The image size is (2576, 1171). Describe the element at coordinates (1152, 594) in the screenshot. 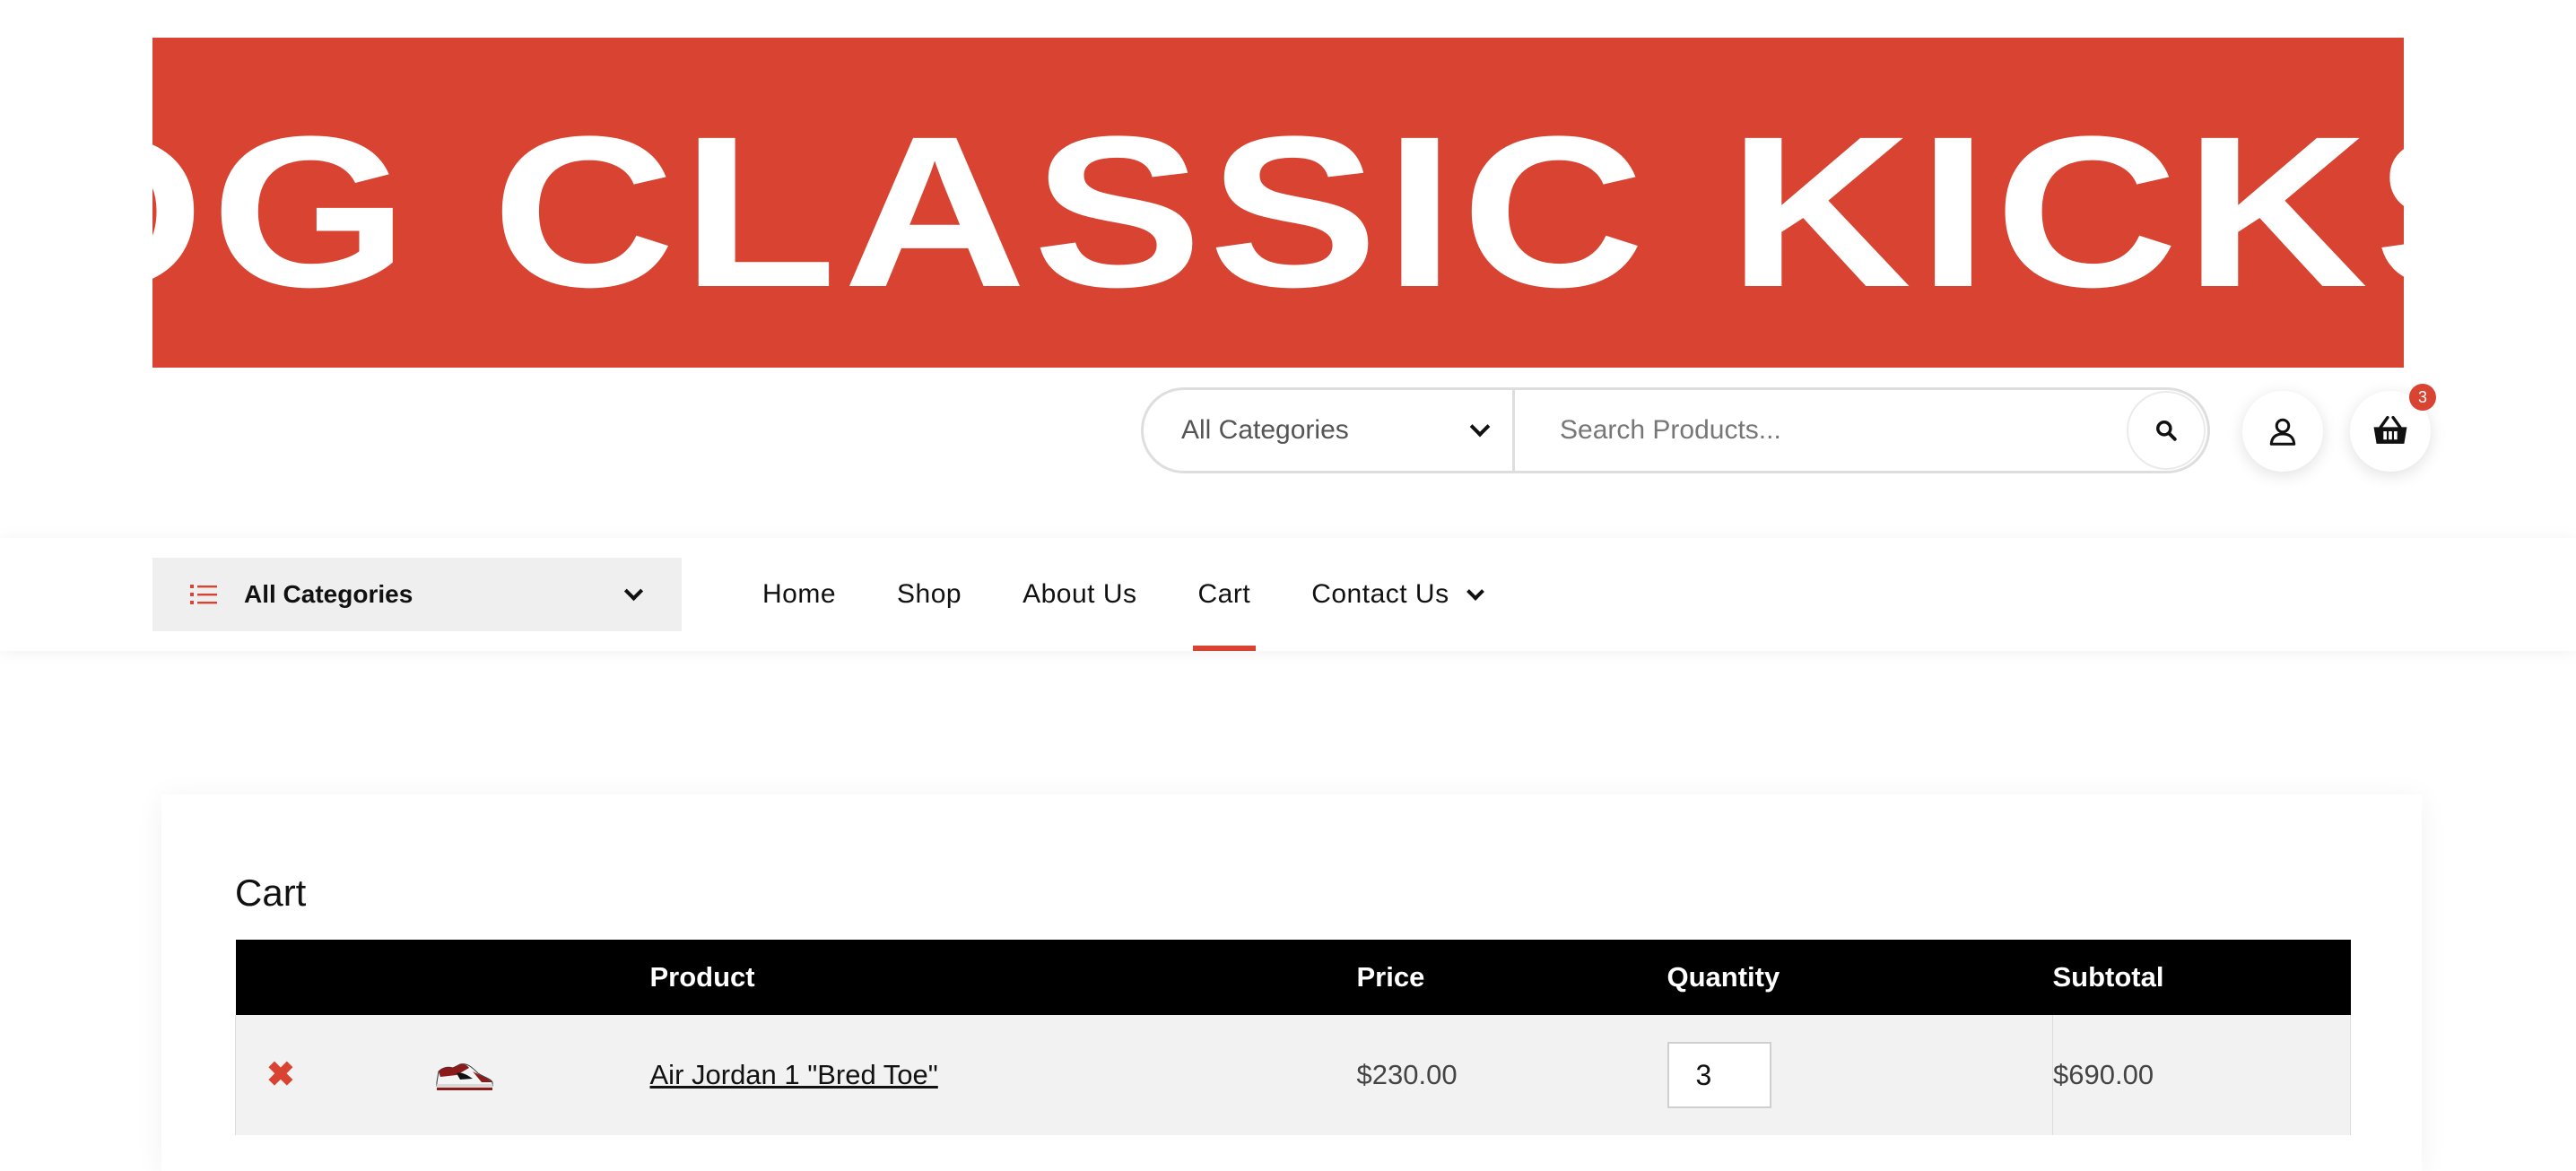

I see `nav-links: Home Shop About Us Cart Contact Us` at that location.